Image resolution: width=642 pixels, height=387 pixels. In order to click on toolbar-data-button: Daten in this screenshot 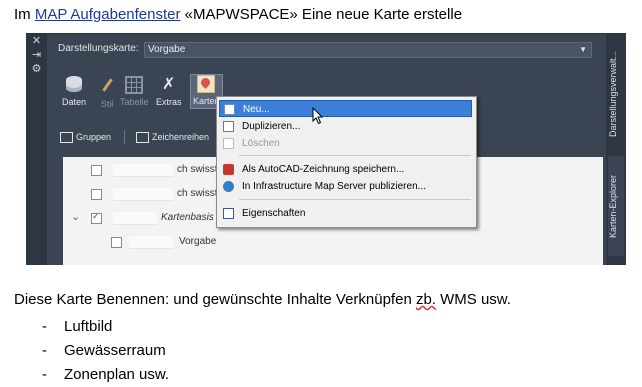, I will do `click(74, 91)`.